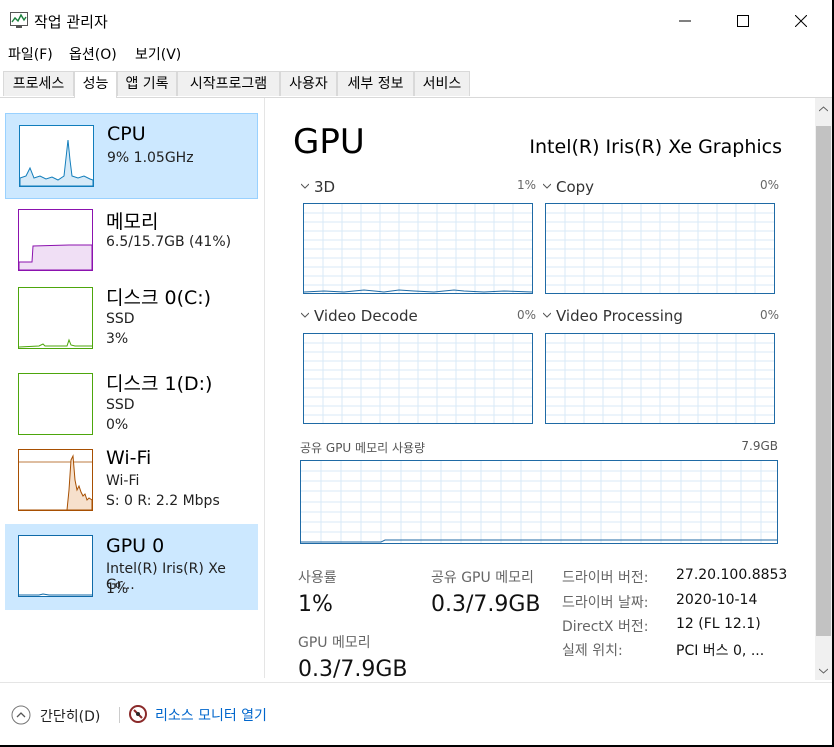 The width and height of the screenshot is (834, 747). What do you see at coordinates (135, 546) in the screenshot?
I see `gpu0-label: GPU 0` at bounding box center [135, 546].